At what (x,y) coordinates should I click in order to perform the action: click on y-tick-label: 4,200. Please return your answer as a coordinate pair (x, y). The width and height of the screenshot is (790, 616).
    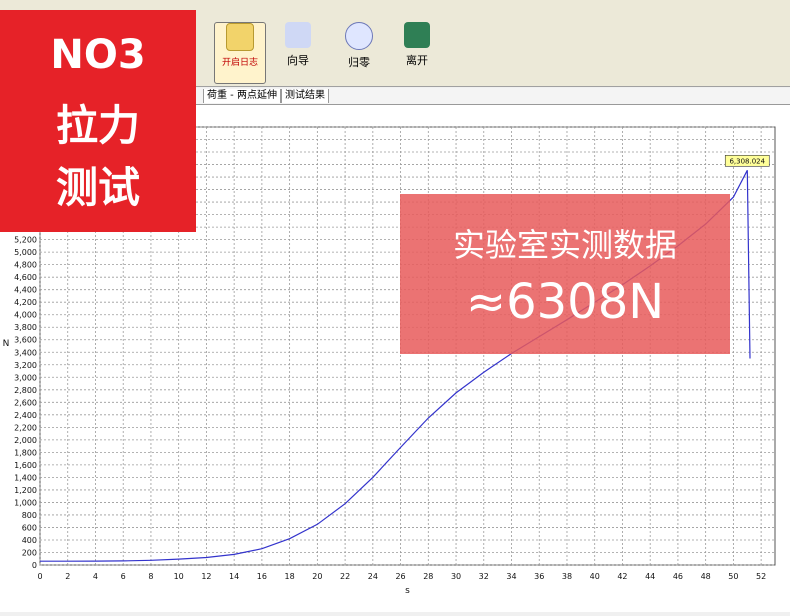
    Looking at the image, I should click on (25, 302).